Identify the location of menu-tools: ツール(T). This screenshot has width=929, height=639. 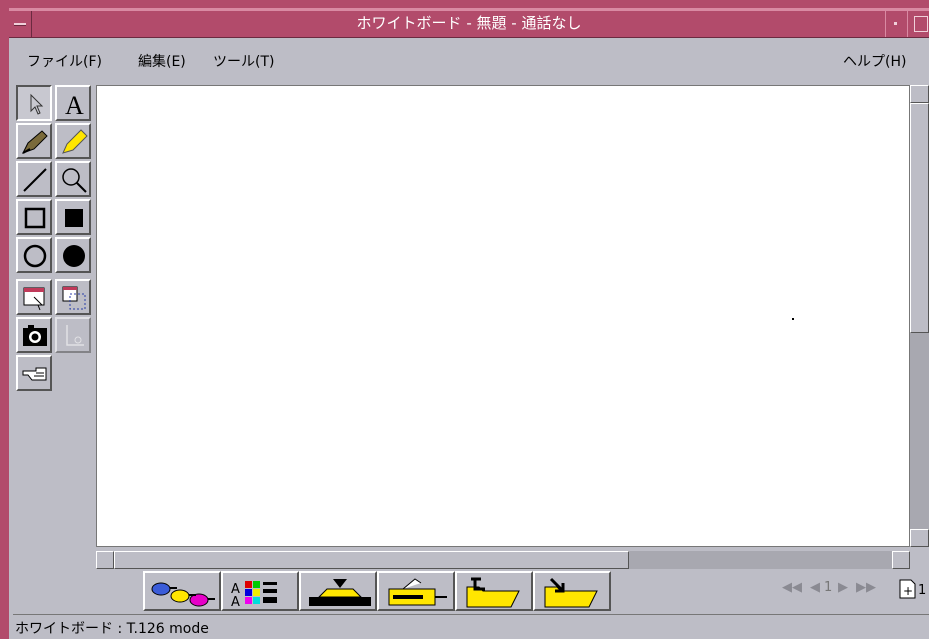
(243, 61).